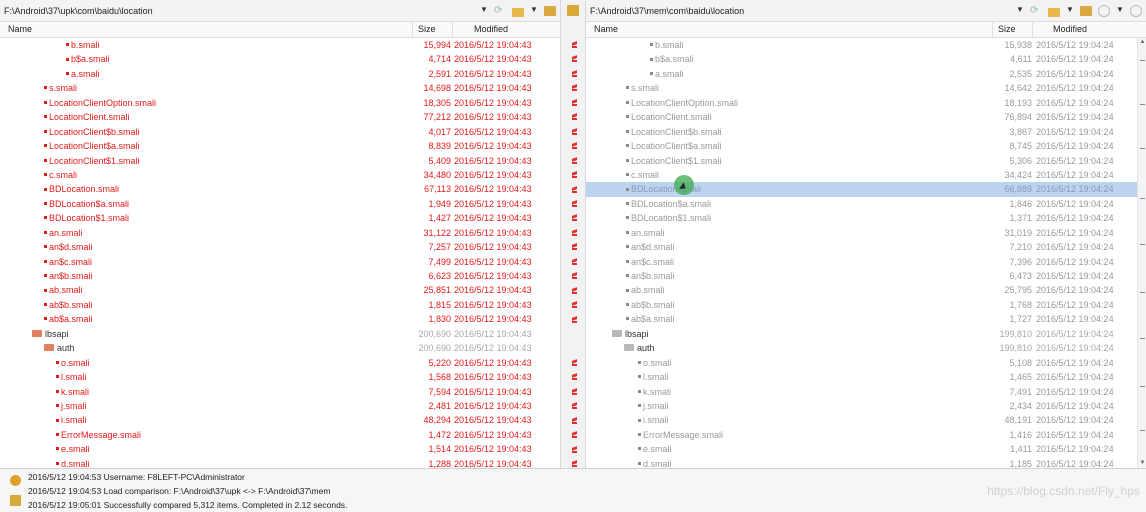  Describe the element at coordinates (639, 391) in the screenshot. I see `file-icon` at that location.